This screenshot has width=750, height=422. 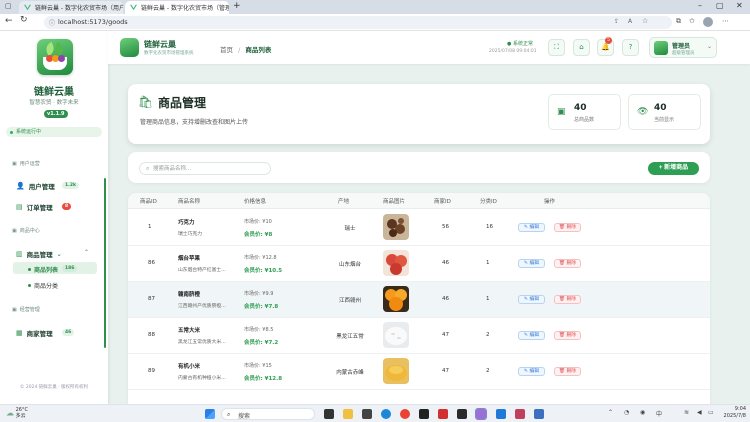 I want to click on volume-icon: ◀, so click(x=699, y=412).